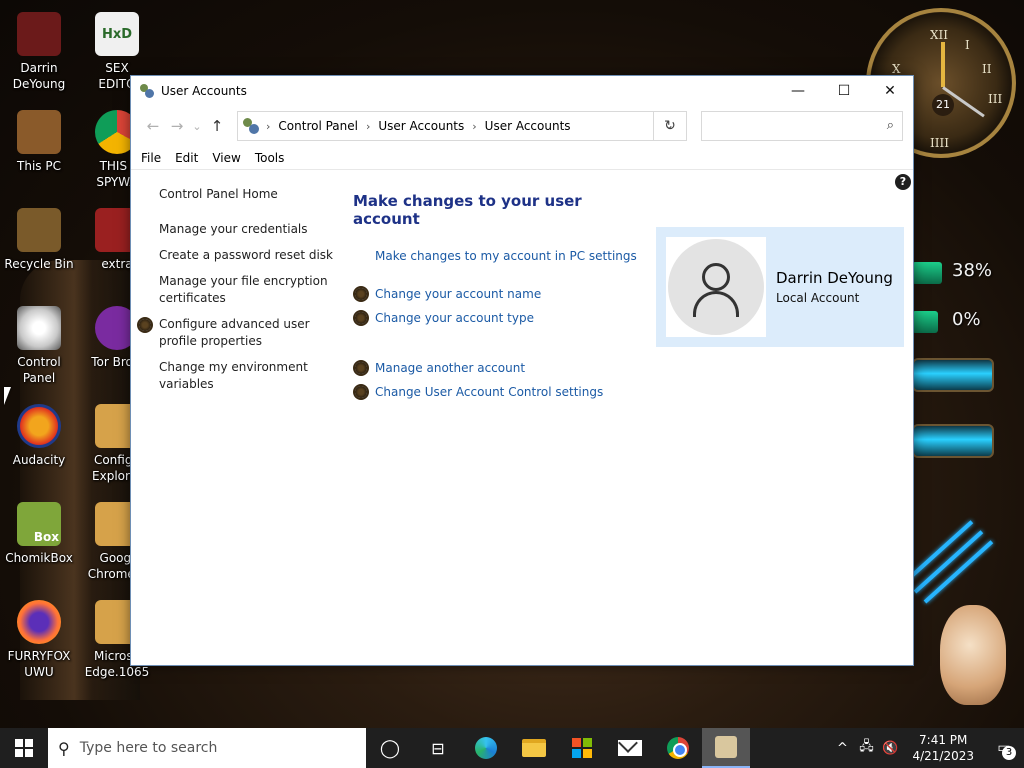  I want to click on environment-variables-link: Change my environment variables, so click(249, 376).